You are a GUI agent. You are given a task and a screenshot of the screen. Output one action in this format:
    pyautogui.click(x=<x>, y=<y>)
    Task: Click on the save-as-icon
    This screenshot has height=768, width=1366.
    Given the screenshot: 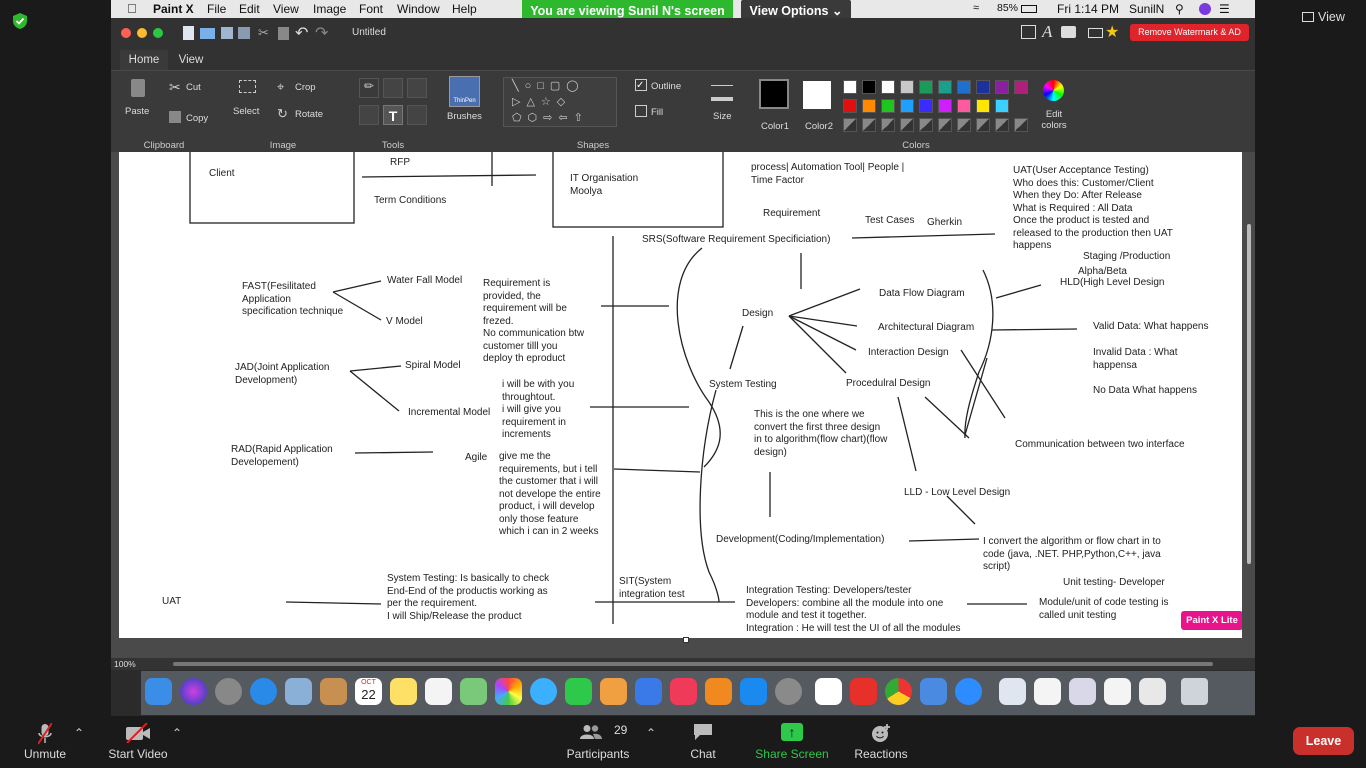 What is the action you would take?
    pyautogui.click(x=244, y=33)
    